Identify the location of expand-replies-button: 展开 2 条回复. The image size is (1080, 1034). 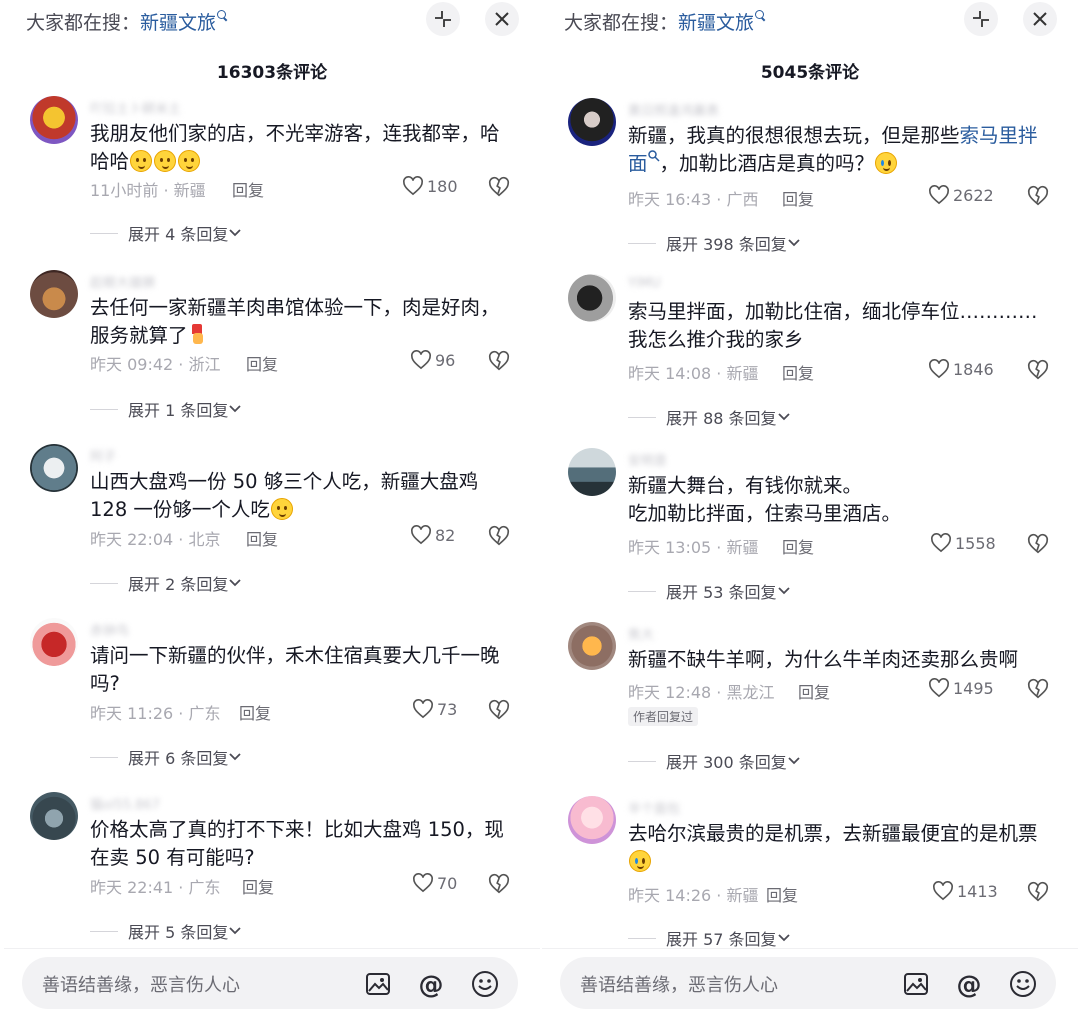
(166, 583).